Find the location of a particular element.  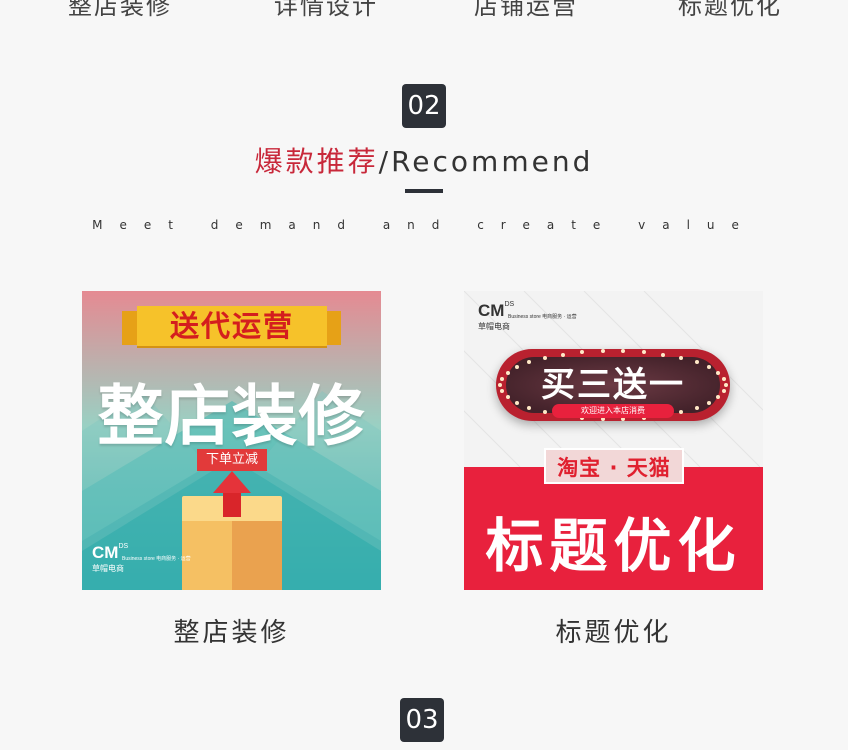

section-title: 爆款推荐/Recommend is located at coordinates (424, 160).